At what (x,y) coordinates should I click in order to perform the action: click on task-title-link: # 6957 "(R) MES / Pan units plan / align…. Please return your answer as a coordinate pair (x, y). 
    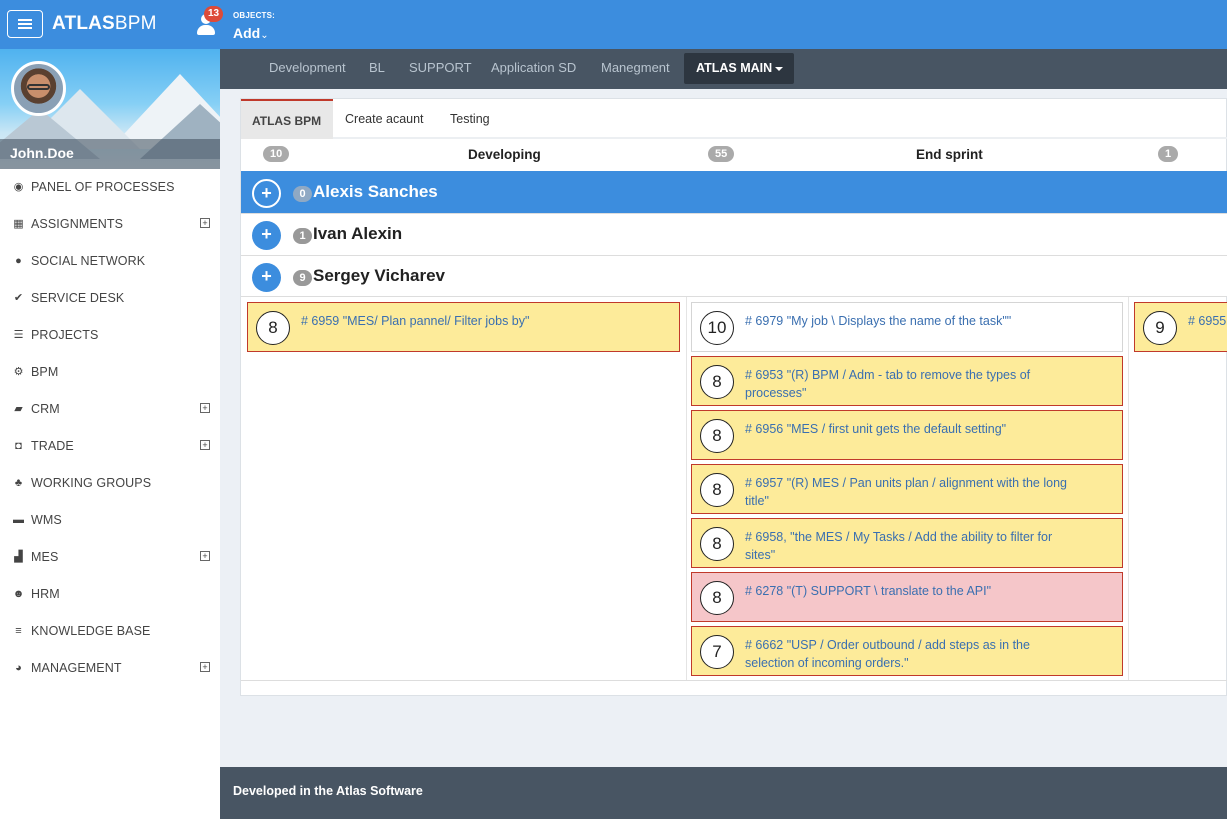
    Looking at the image, I should click on (910, 492).